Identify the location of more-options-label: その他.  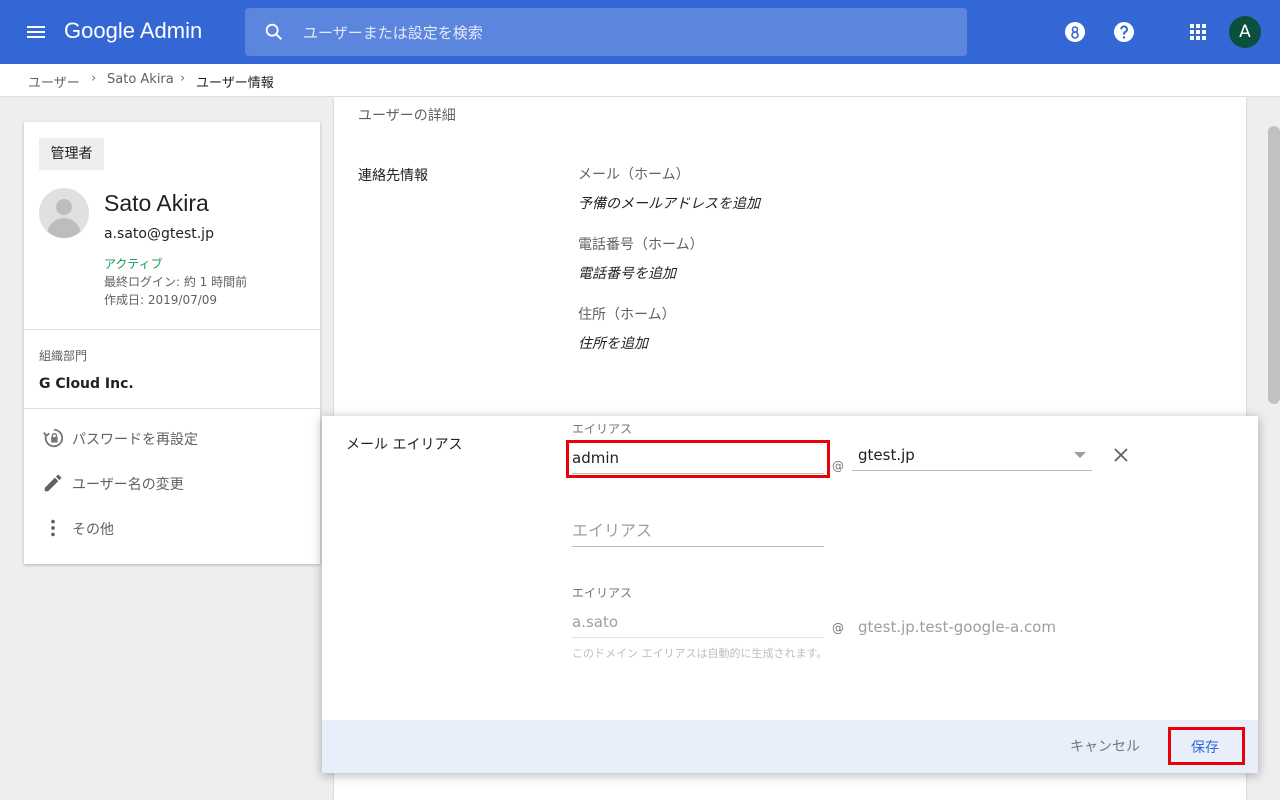
(93, 530).